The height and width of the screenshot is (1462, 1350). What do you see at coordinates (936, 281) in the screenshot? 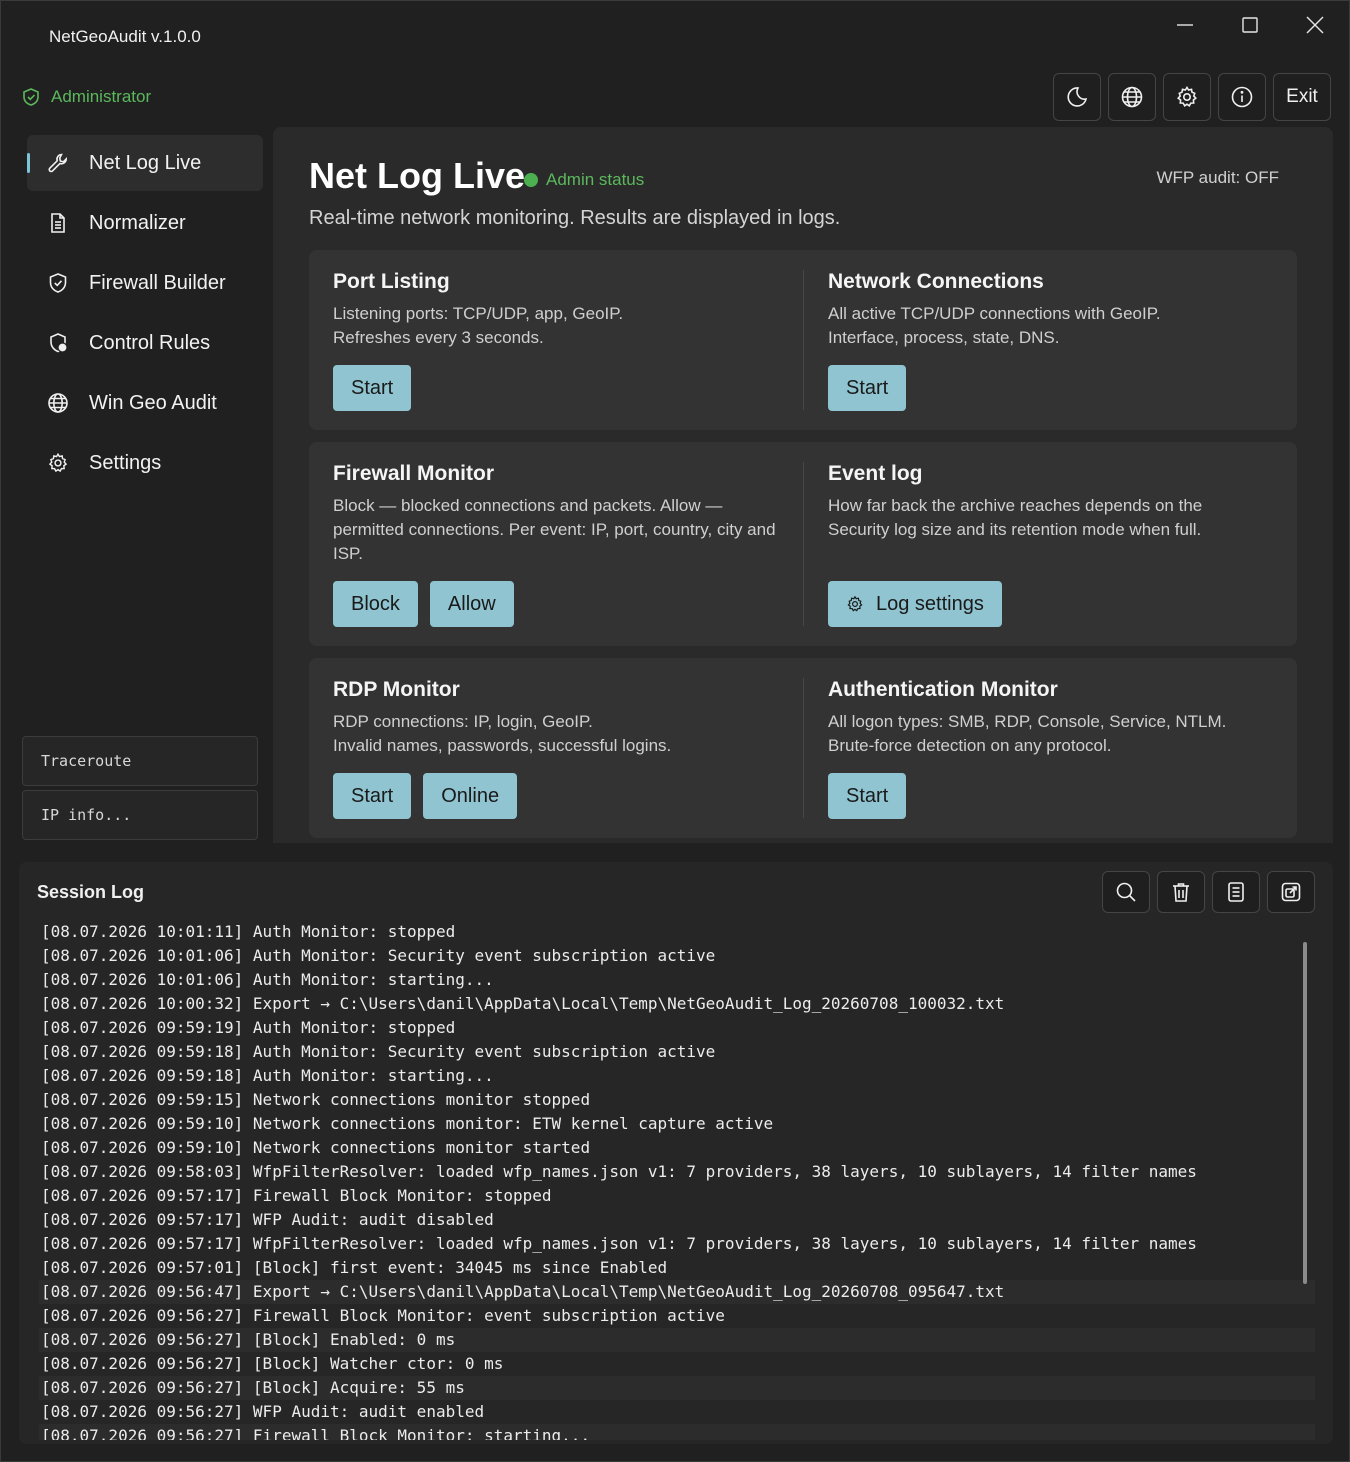
I see `section-title: Network Connections` at bounding box center [936, 281].